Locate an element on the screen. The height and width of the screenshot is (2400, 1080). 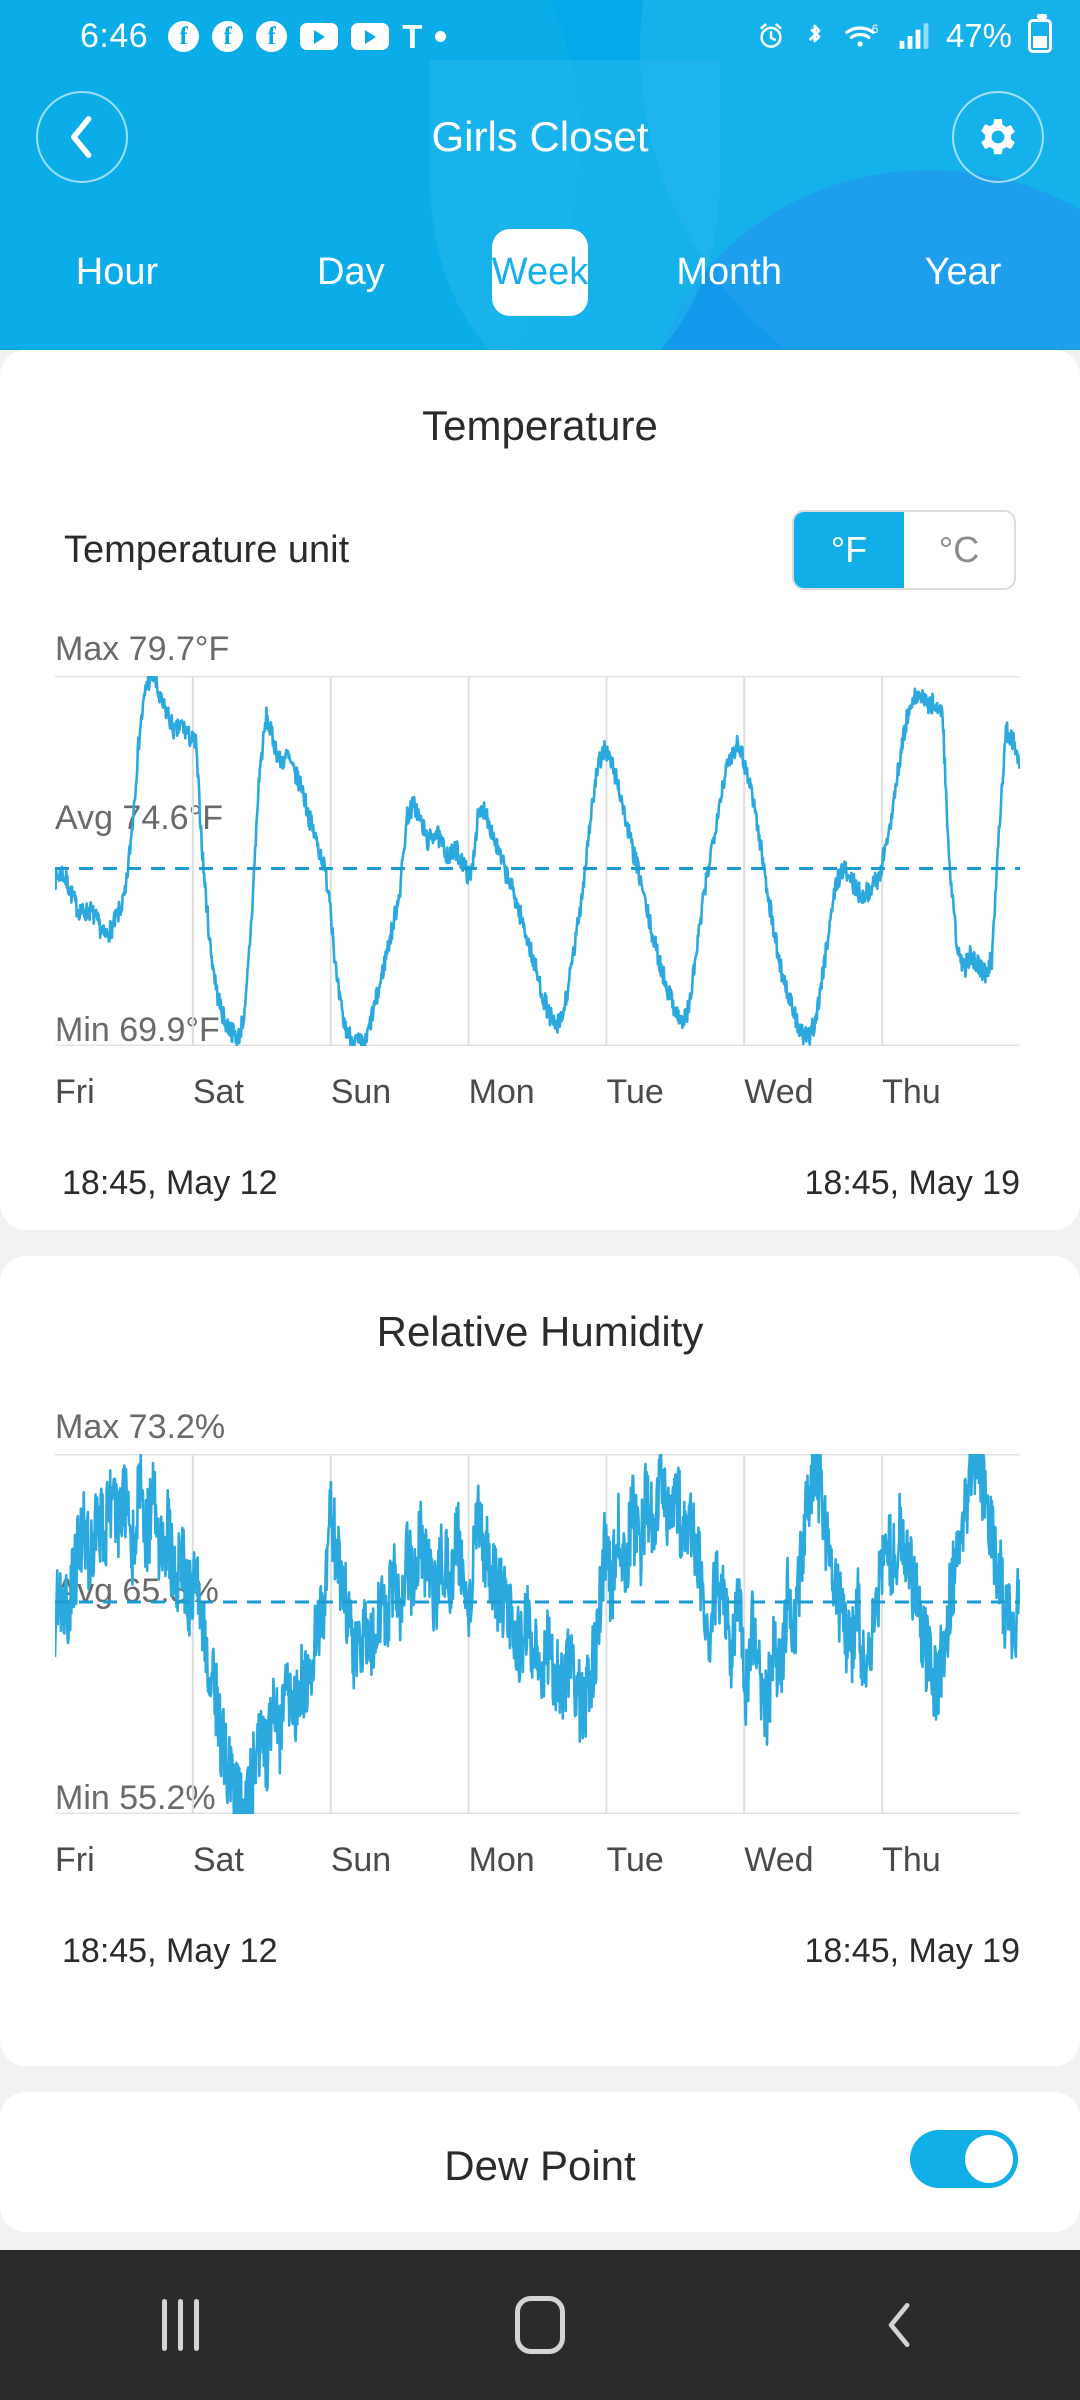
humidity-max-label: Max 73.2% is located at coordinates (140, 1427).